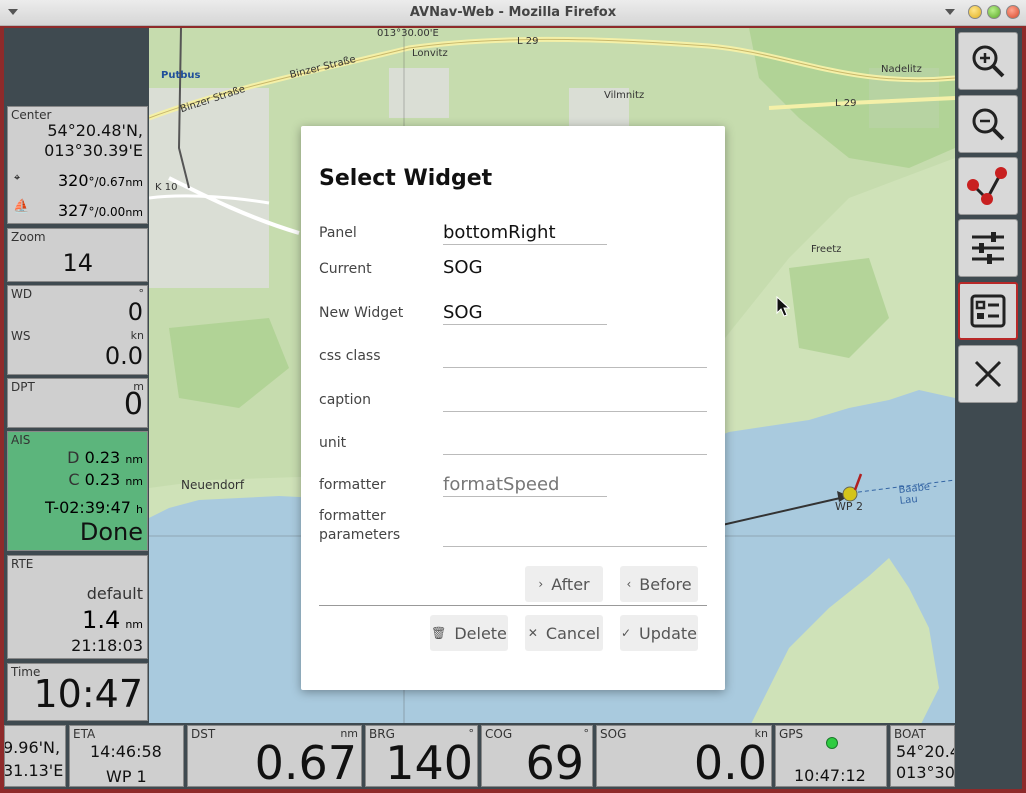 The height and width of the screenshot is (793, 1026). Describe the element at coordinates (123, 356) in the screenshot. I see `ws-value: 0.0` at that location.